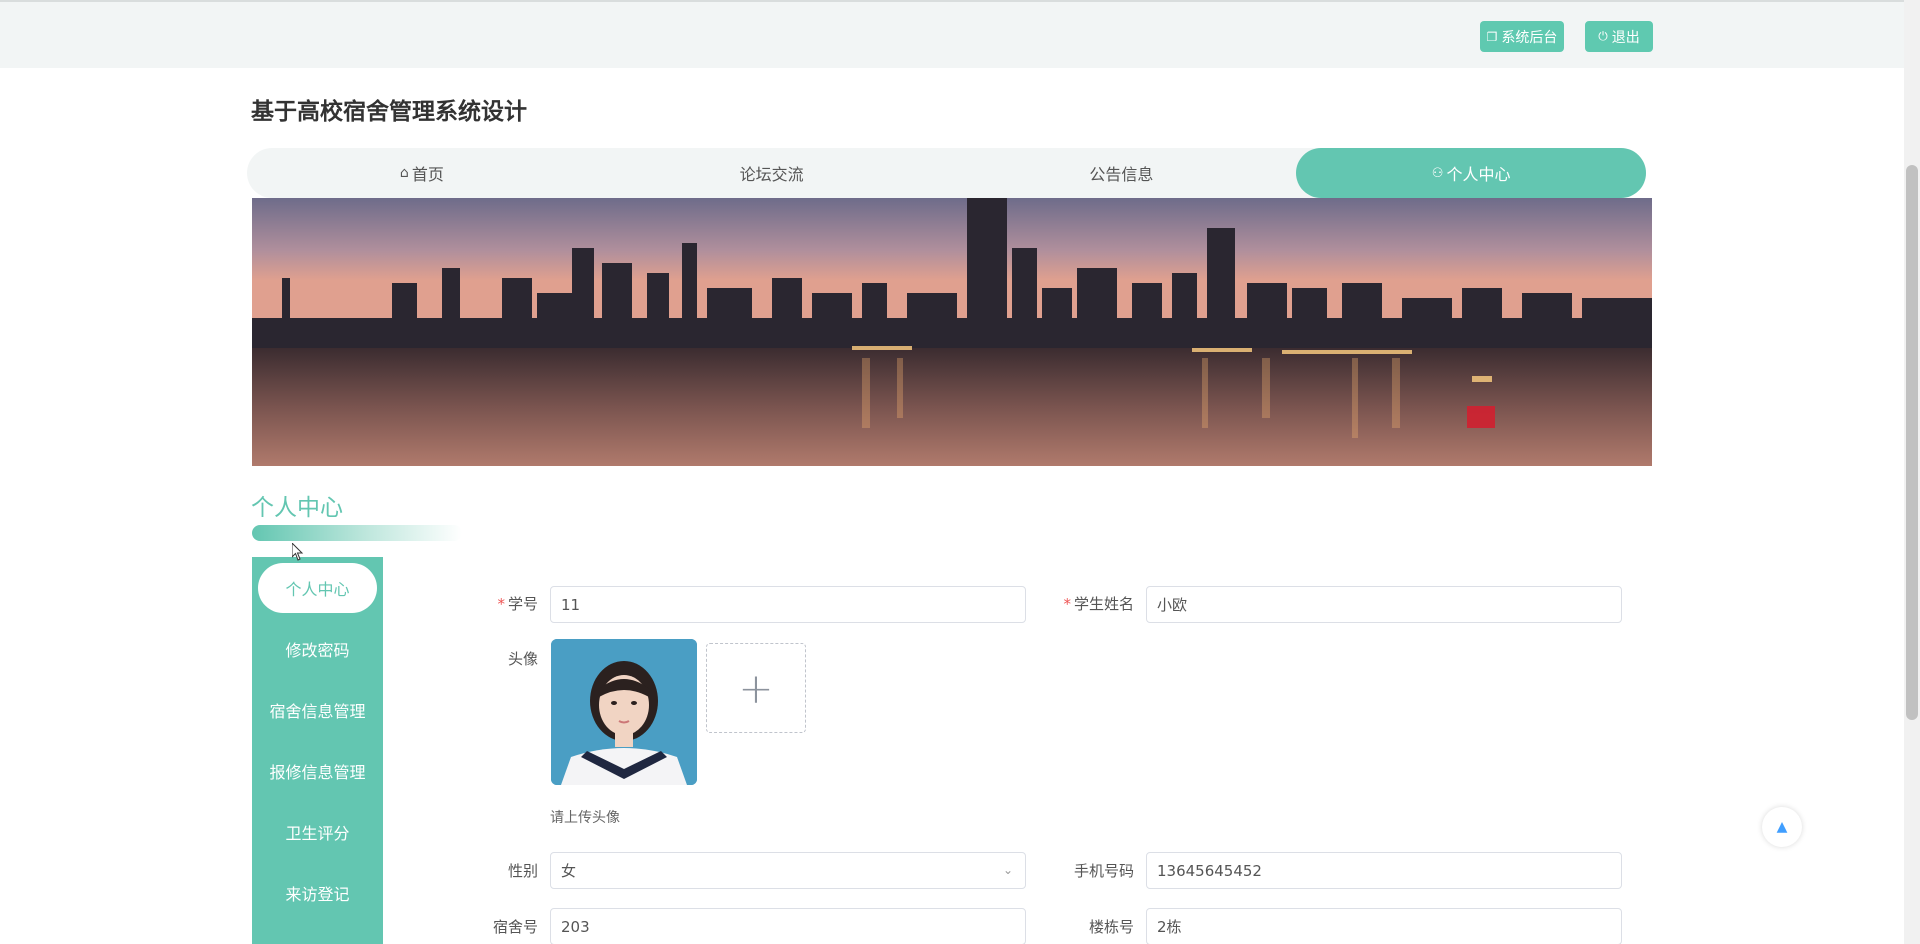 Image resolution: width=1920 pixels, height=944 pixels. I want to click on page-scrollbar-thumb, so click(1912, 442).